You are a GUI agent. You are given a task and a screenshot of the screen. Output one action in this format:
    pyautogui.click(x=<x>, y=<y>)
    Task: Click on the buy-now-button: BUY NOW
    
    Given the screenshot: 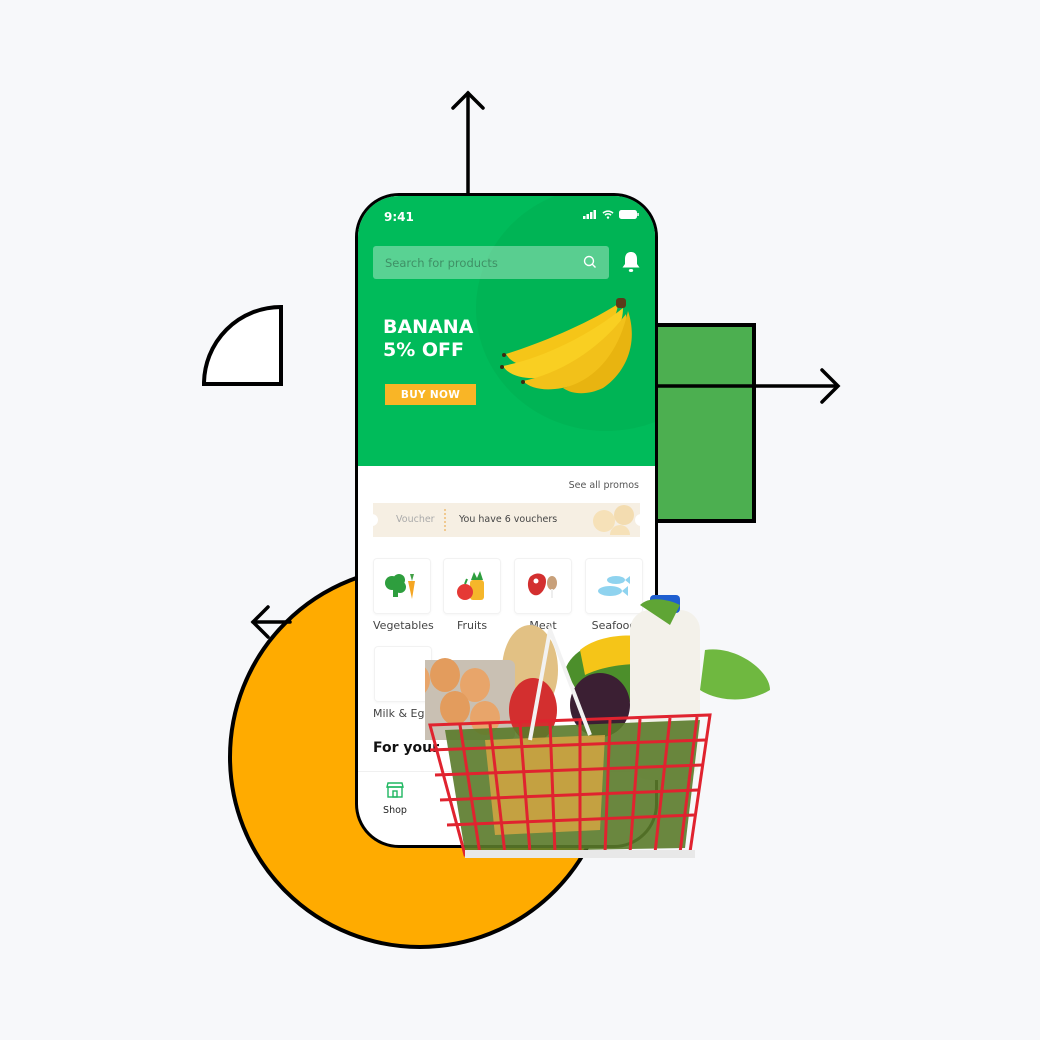 What is the action you would take?
    pyautogui.click(x=430, y=394)
    